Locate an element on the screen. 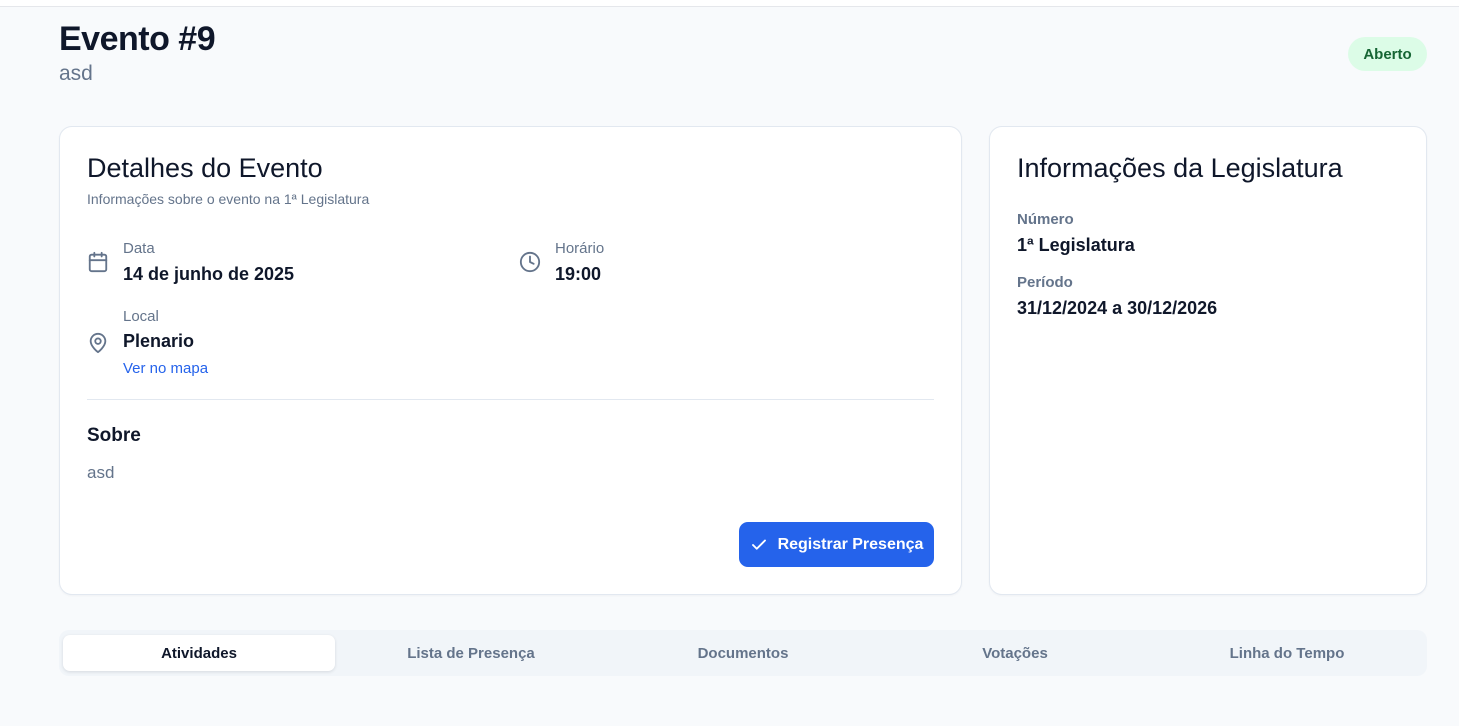  register-attendance-button: Registrar Presença is located at coordinates (836, 544).